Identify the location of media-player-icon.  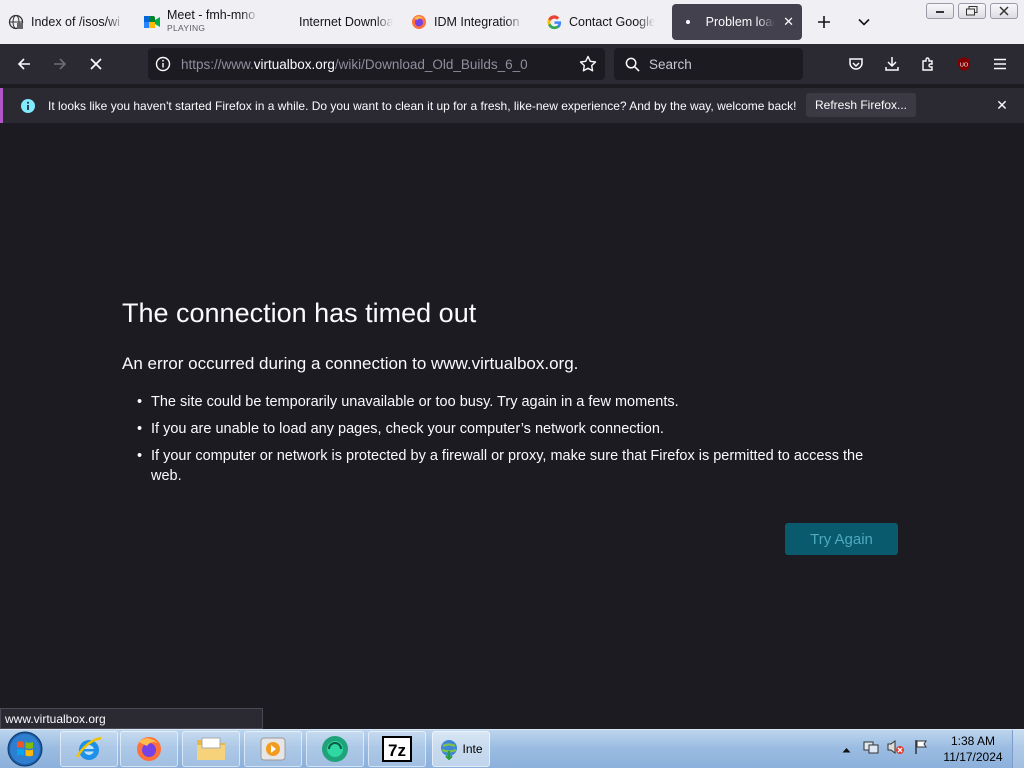
(273, 749).